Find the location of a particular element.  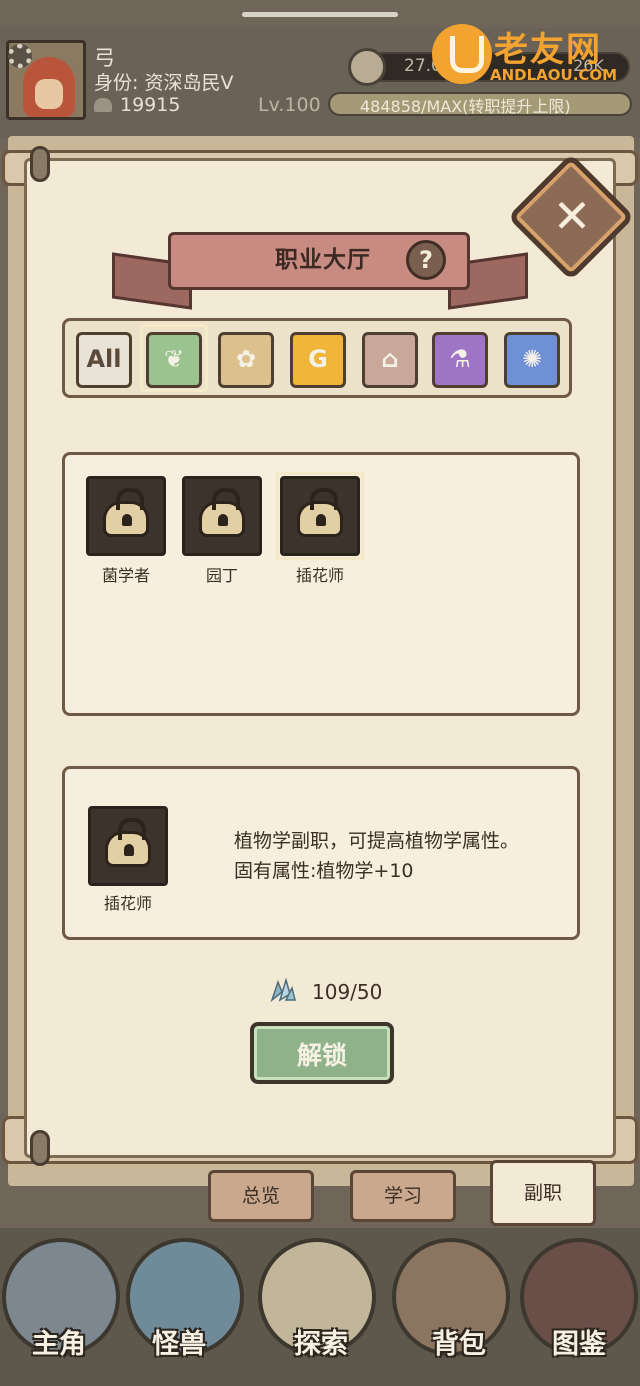

category-animal-button: ✿ is located at coordinates (246, 360).